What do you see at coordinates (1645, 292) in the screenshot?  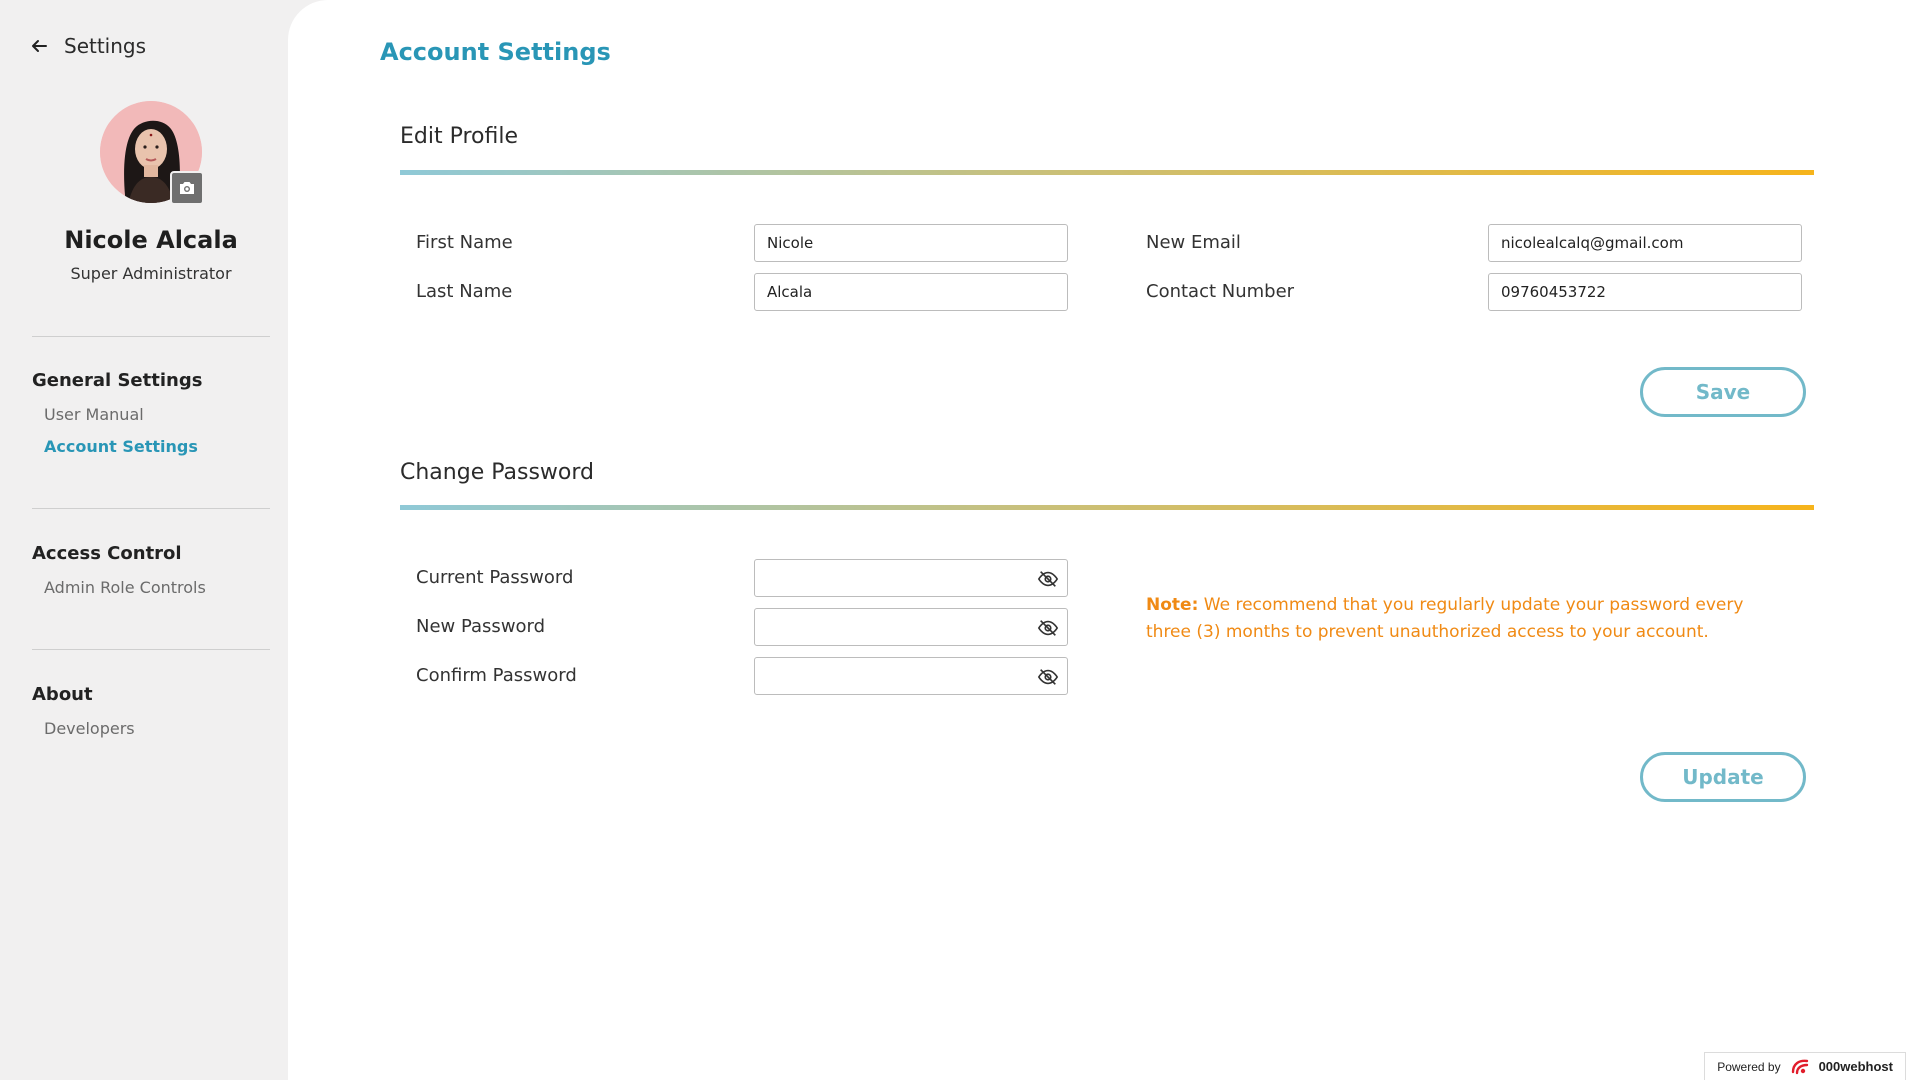 I see `contact-number-input` at bounding box center [1645, 292].